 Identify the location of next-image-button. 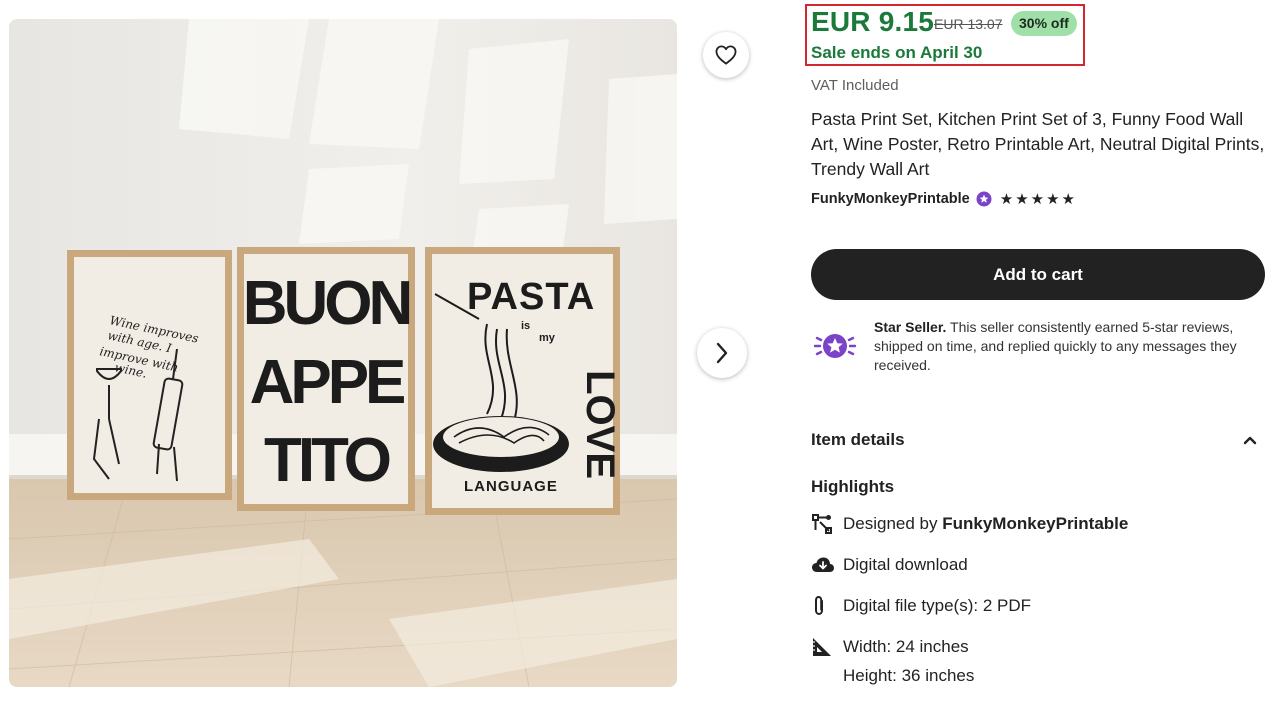
(722, 353).